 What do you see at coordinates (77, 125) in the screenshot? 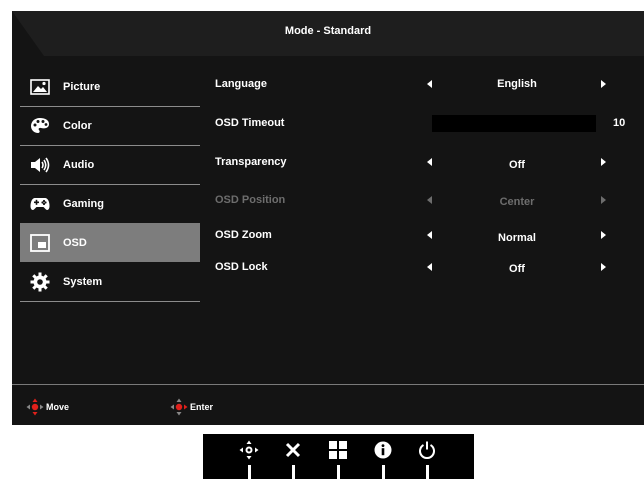
I see `sidebar-item-label: Color` at bounding box center [77, 125].